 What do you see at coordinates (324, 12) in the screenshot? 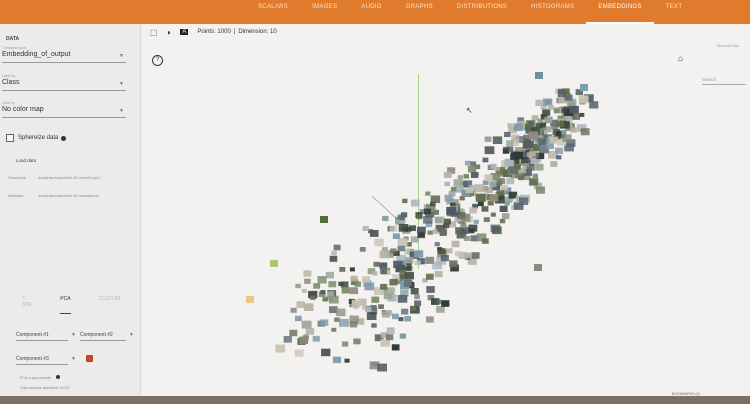
I see `tab-images: IMAGES` at bounding box center [324, 12].